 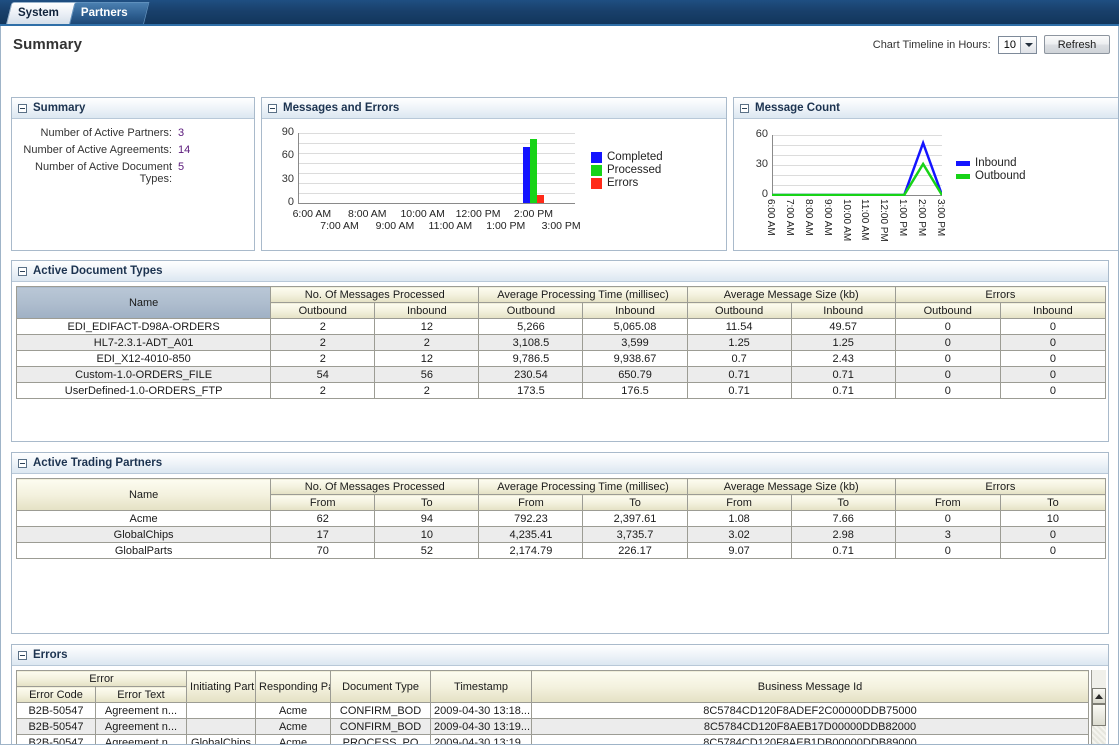 What do you see at coordinates (293, 686) in the screenshot?
I see `column-header: Responding Partner` at bounding box center [293, 686].